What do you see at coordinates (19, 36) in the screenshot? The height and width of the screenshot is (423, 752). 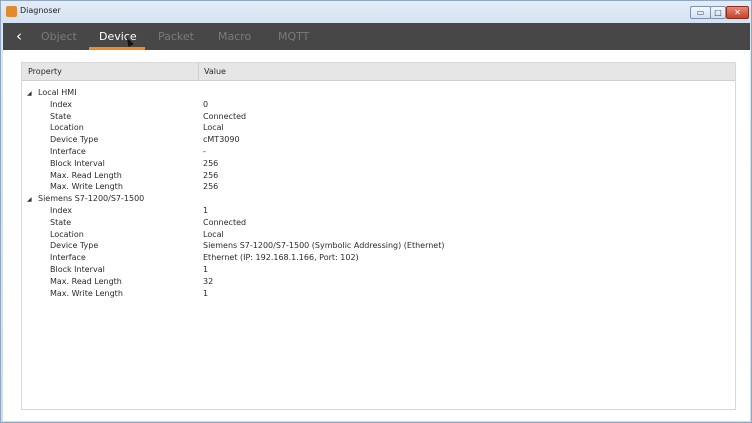 I see `back-arrow-icon: ‹` at bounding box center [19, 36].